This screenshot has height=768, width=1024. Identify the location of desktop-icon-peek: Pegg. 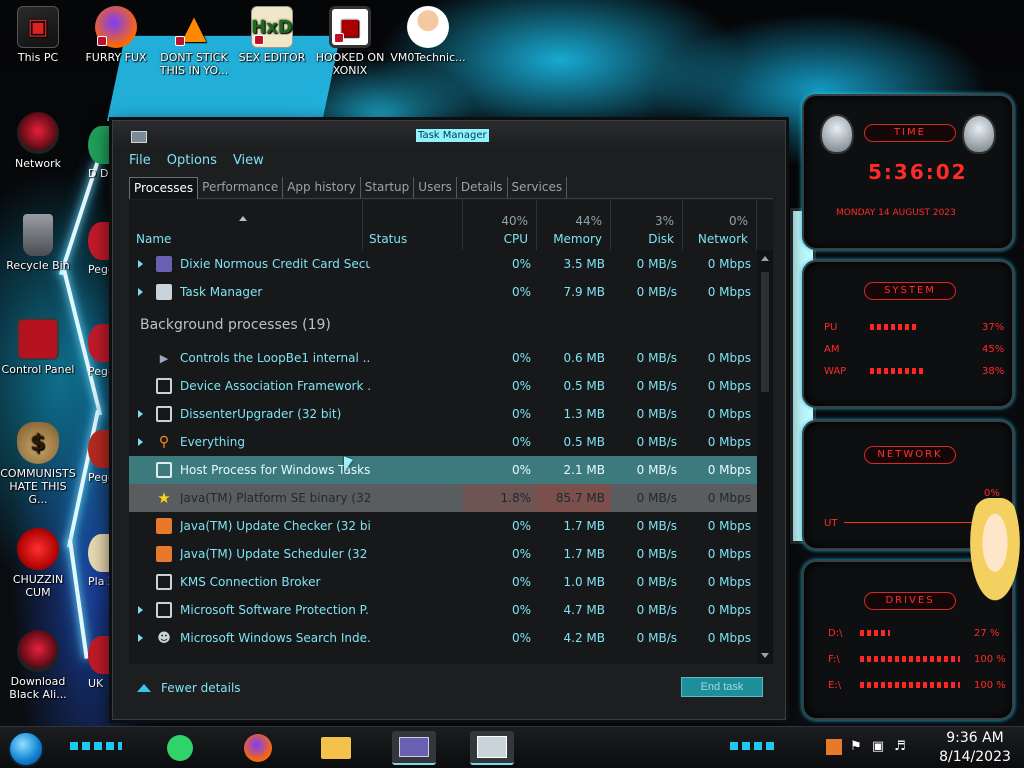
(101, 249).